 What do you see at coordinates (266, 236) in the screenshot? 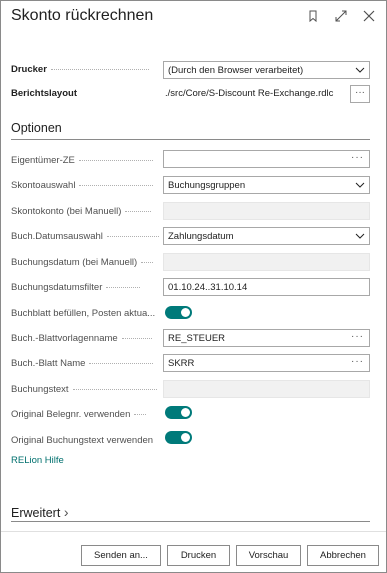
I see `posting-date-selection-select: Zahlungsdatum` at bounding box center [266, 236].